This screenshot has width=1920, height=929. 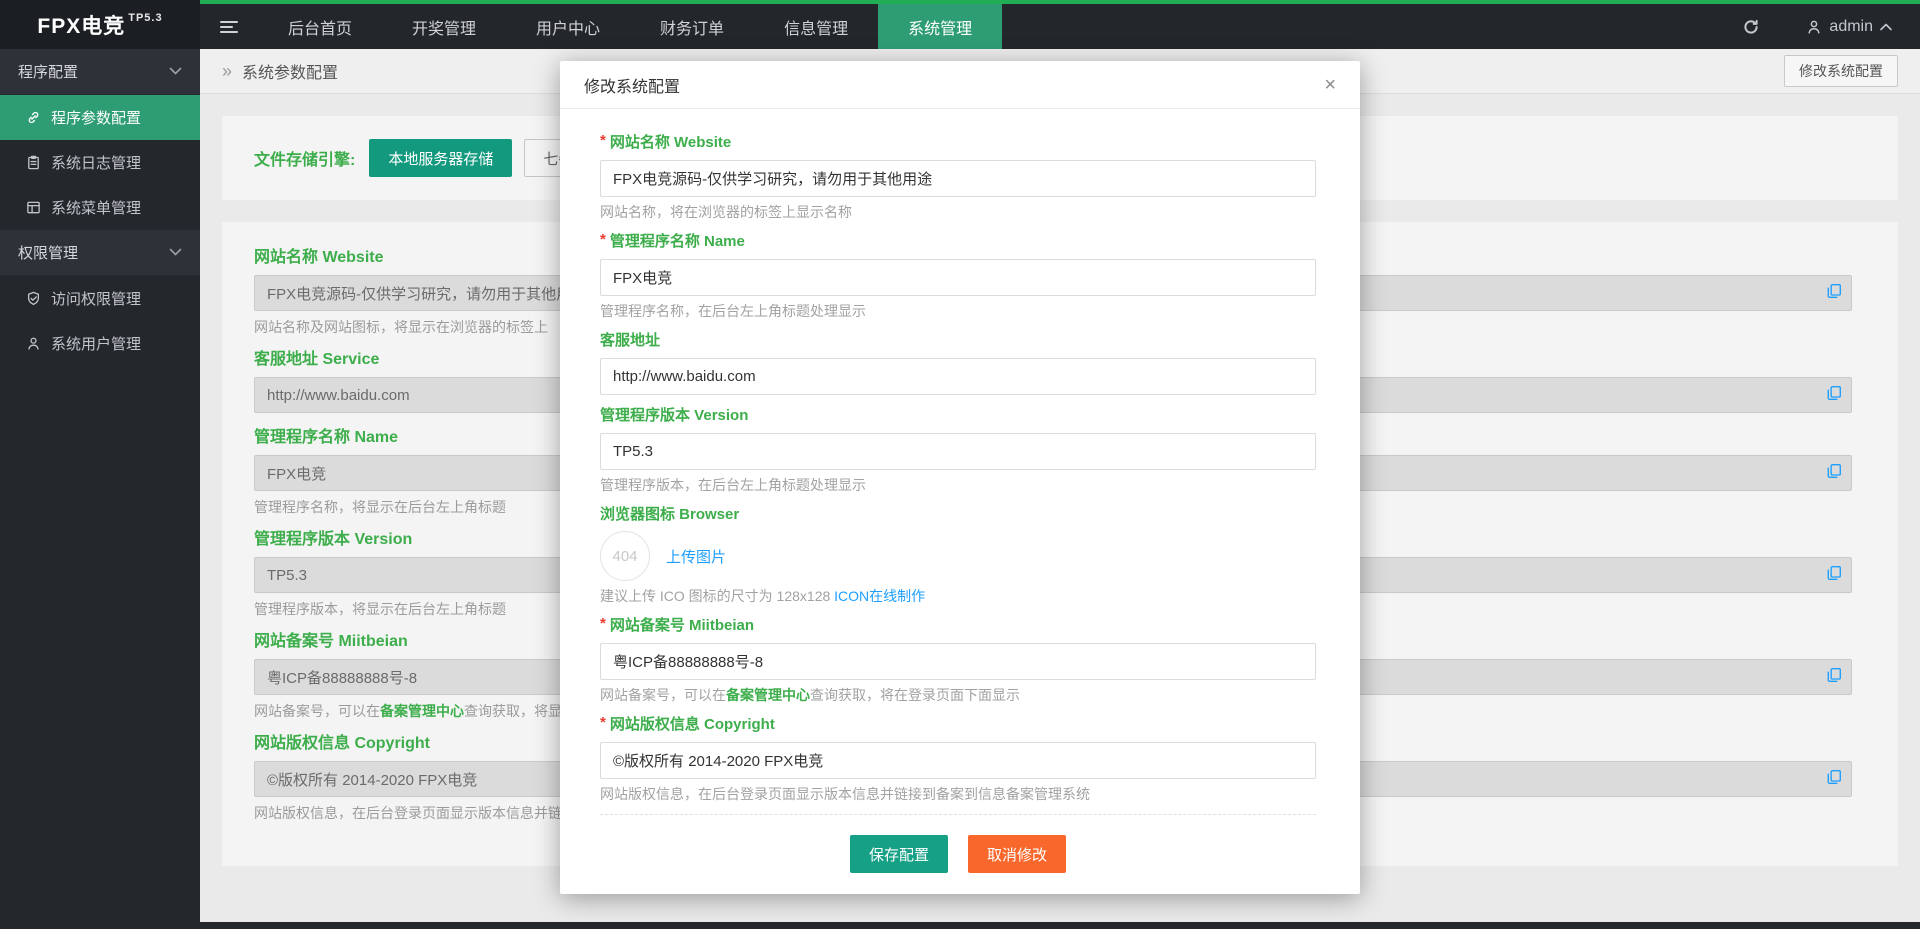 I want to click on user-name: admin, so click(x=1851, y=26).